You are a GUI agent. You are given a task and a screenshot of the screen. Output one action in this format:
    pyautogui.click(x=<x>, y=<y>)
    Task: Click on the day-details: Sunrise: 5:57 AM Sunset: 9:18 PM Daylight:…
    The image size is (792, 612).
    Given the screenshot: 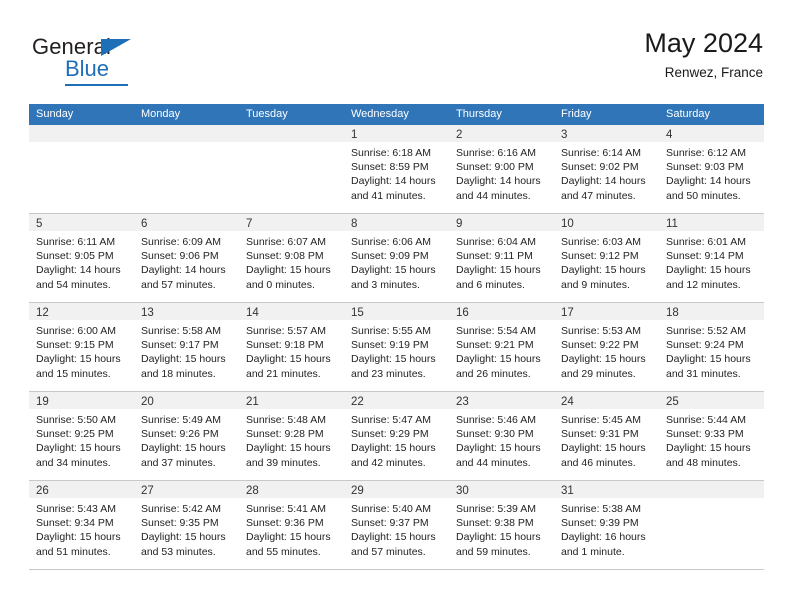 What is the action you would take?
    pyautogui.click(x=291, y=350)
    